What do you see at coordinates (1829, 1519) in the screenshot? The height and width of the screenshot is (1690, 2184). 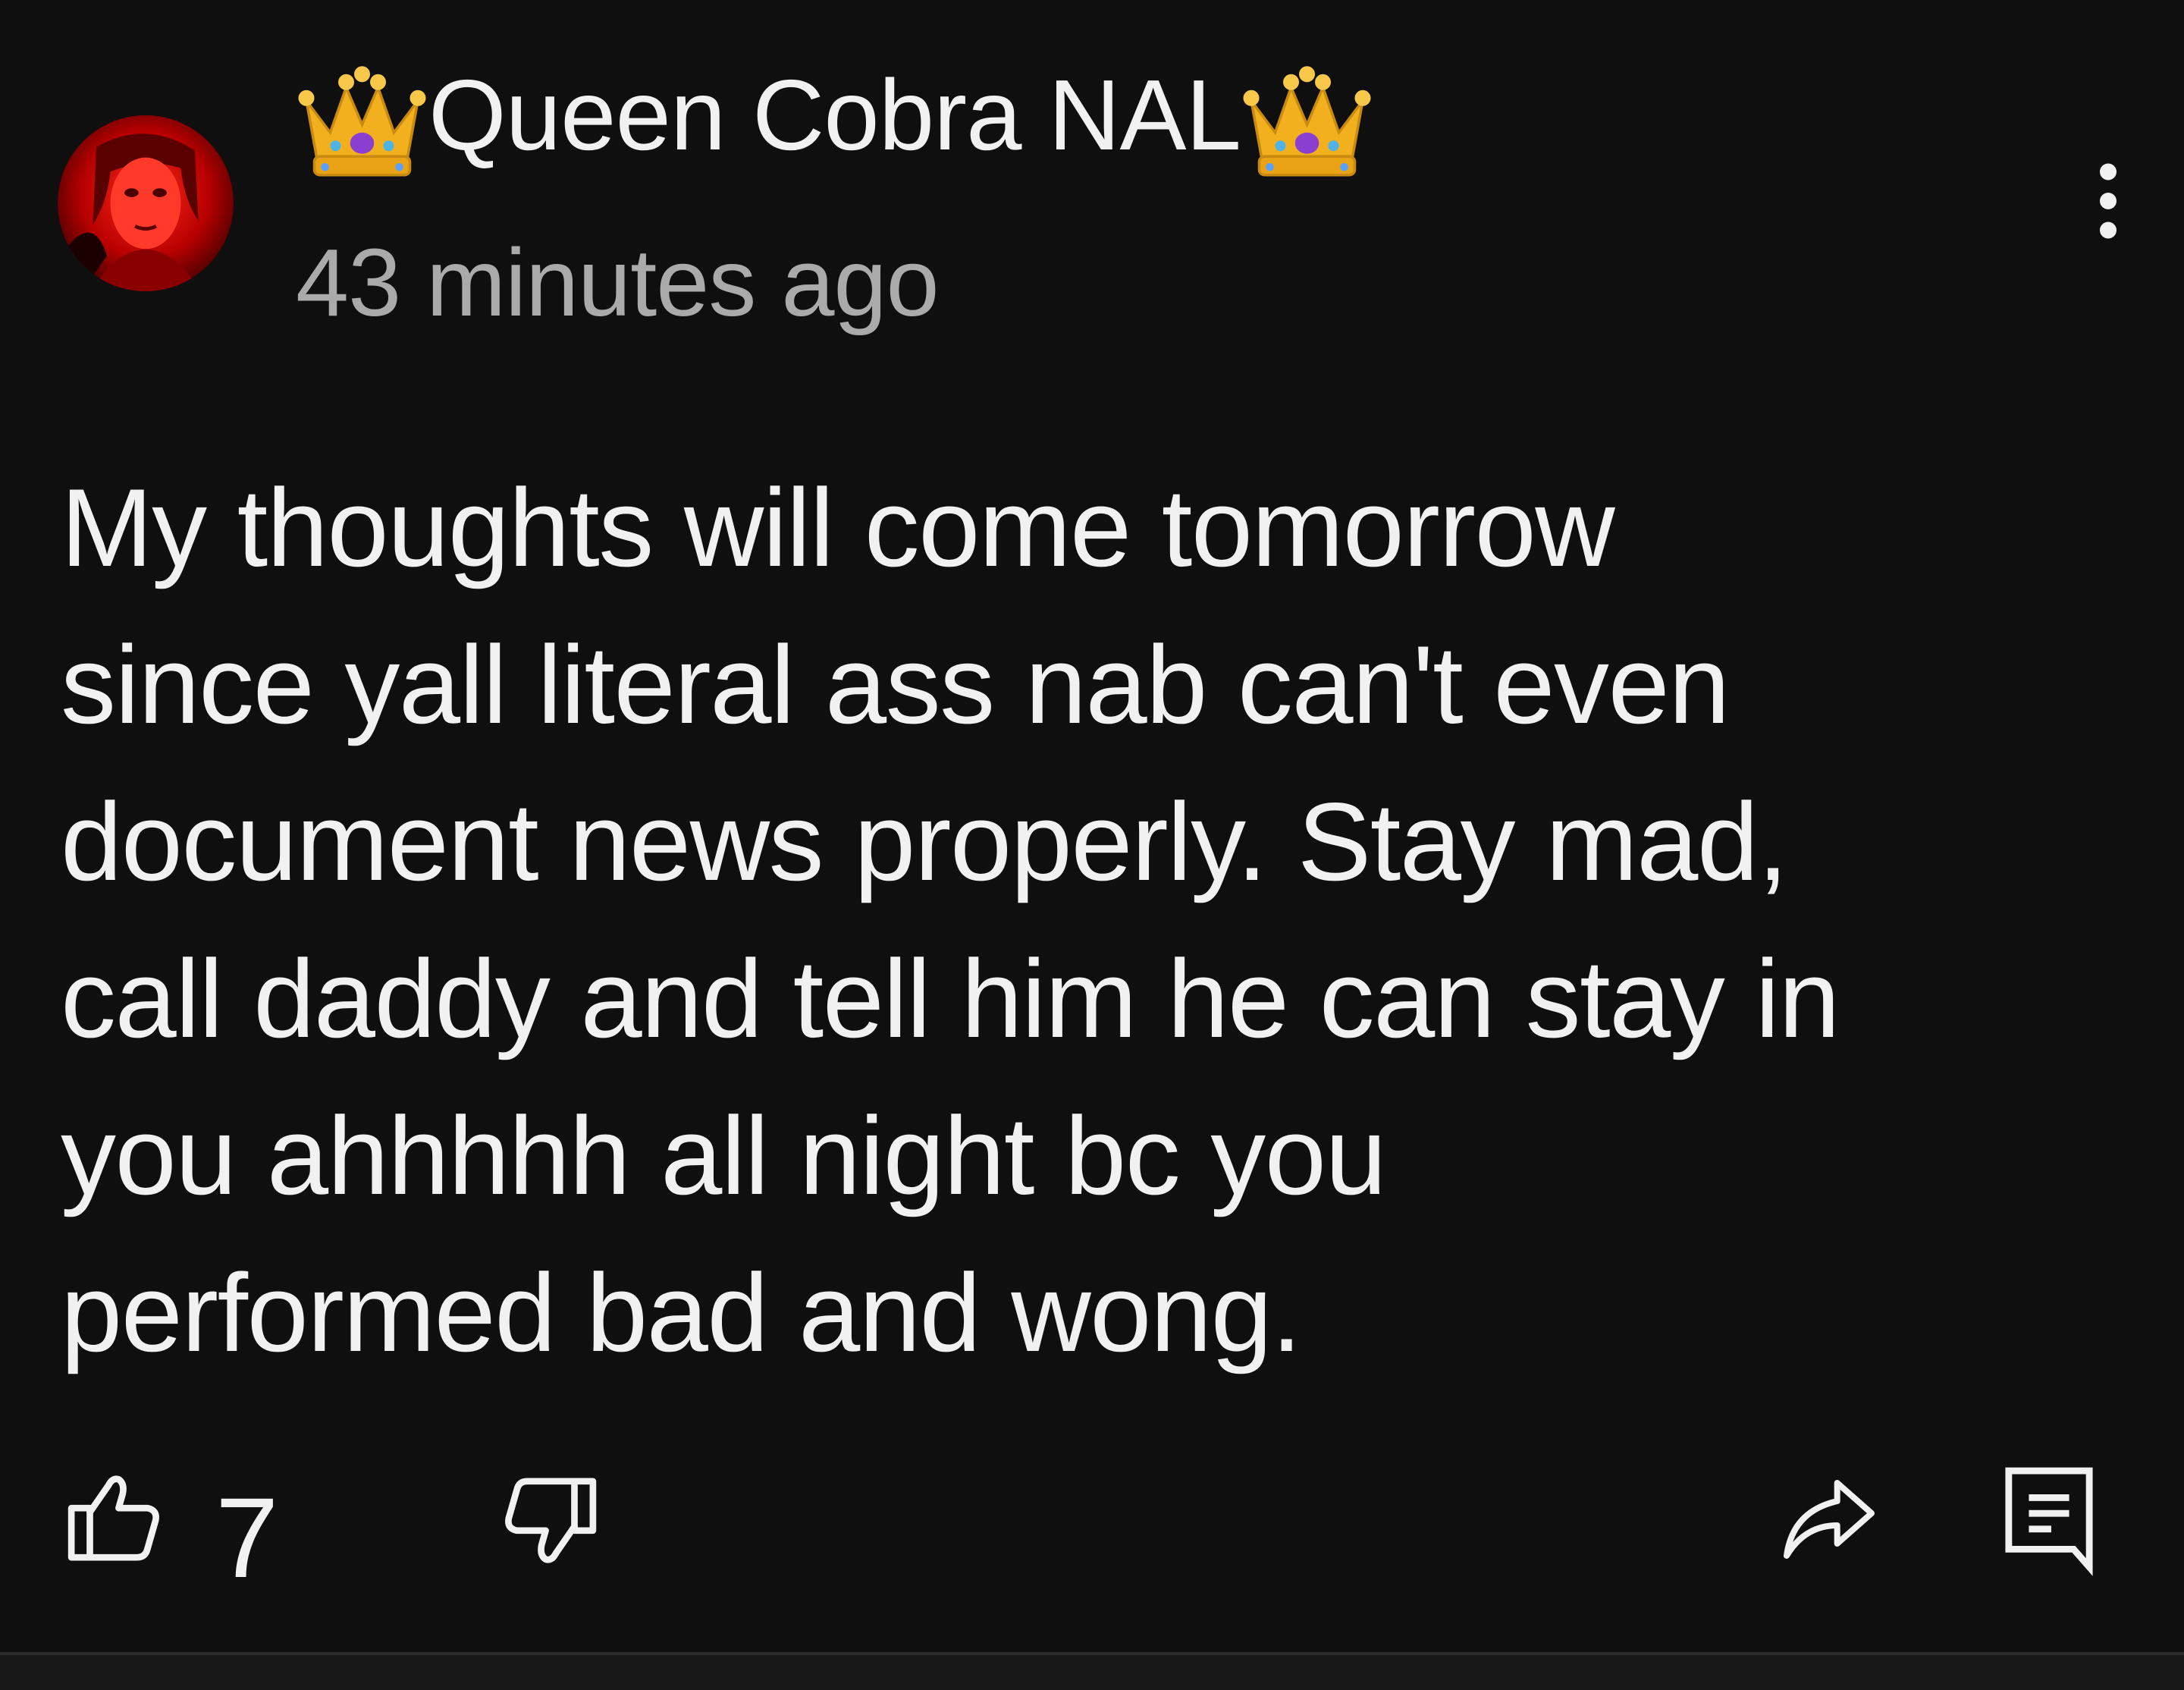 I see `share-arrow-icon` at bounding box center [1829, 1519].